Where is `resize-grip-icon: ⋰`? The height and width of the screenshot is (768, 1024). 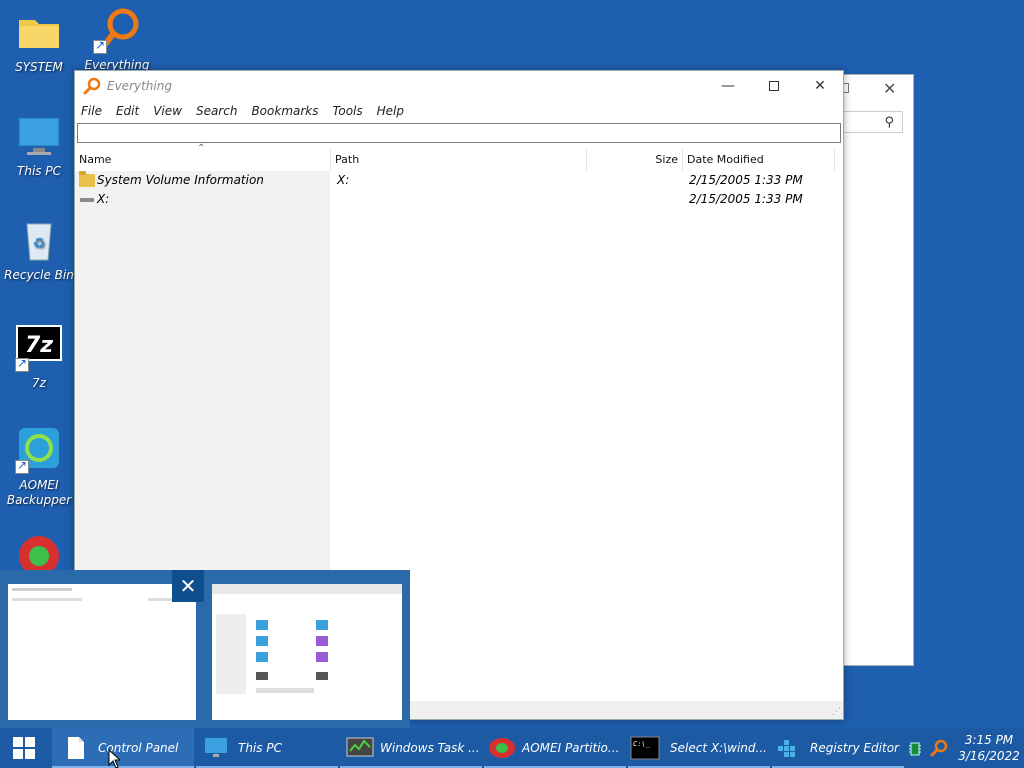
resize-grip-icon: ⋰ is located at coordinates (836, 712).